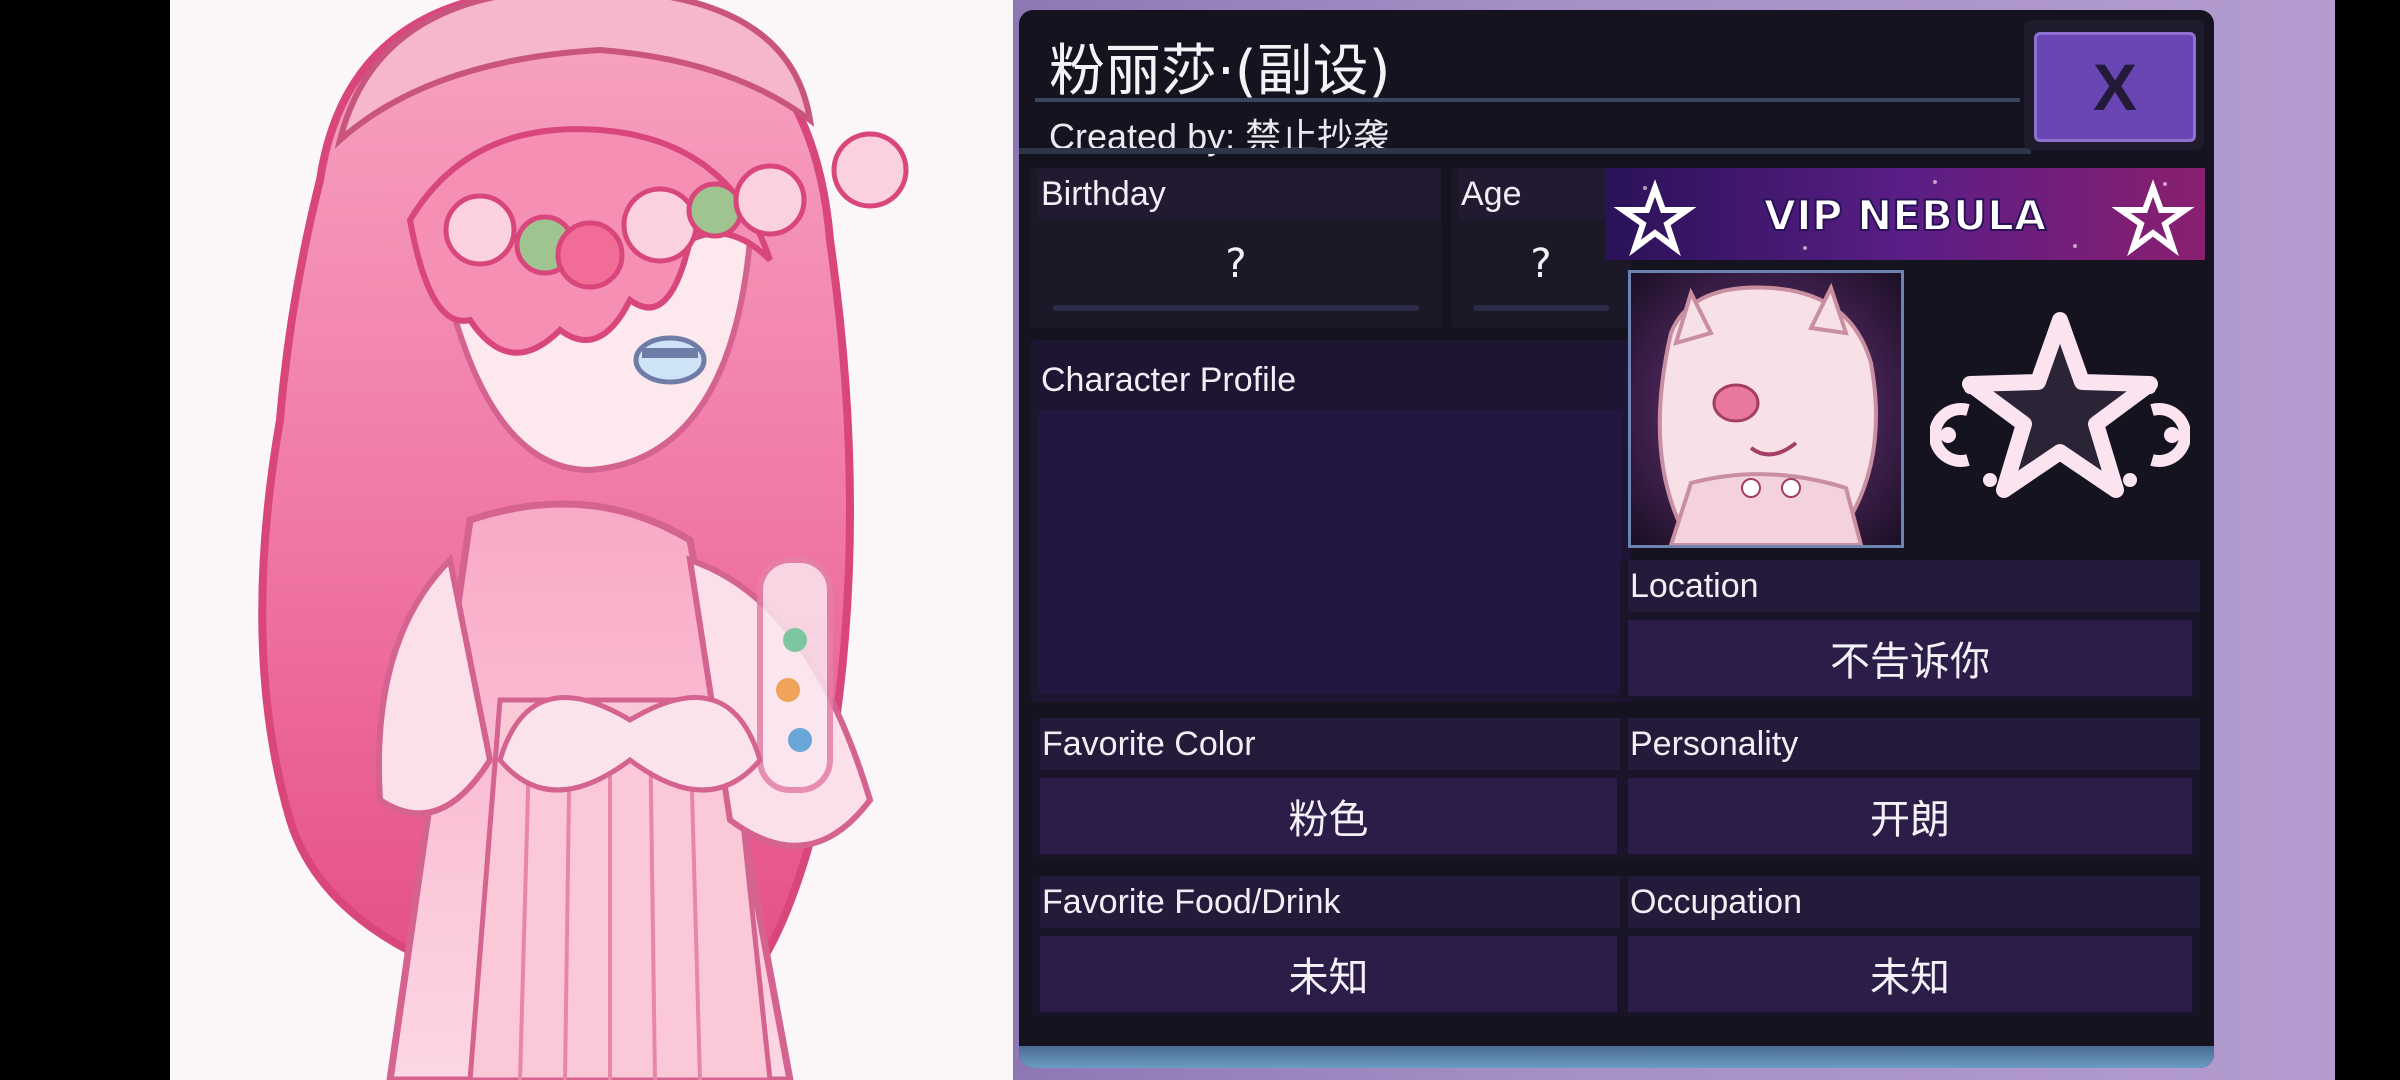  I want to click on age-value: ?, so click(1541, 264).